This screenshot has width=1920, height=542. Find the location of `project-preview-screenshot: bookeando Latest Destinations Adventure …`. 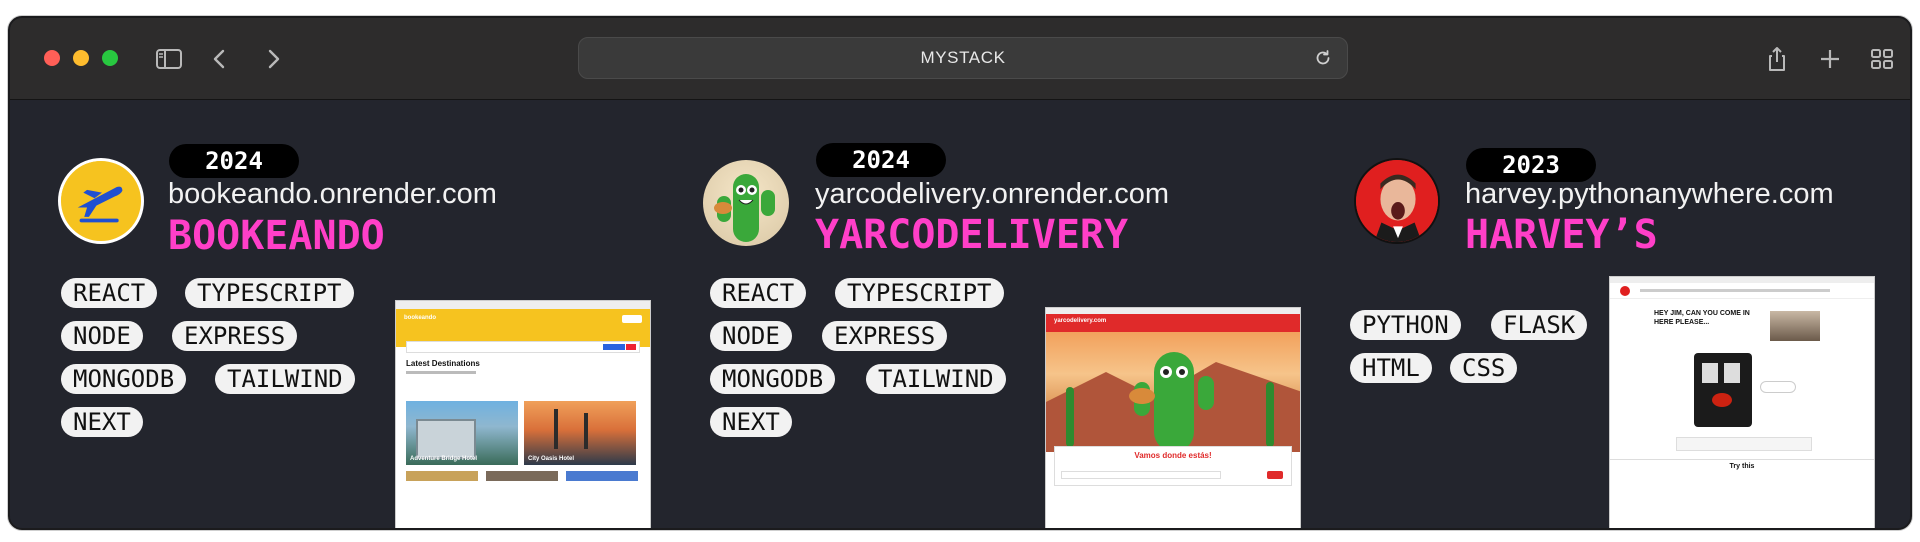

project-preview-screenshot: bookeando Latest Destinations Adventure … is located at coordinates (523, 414).